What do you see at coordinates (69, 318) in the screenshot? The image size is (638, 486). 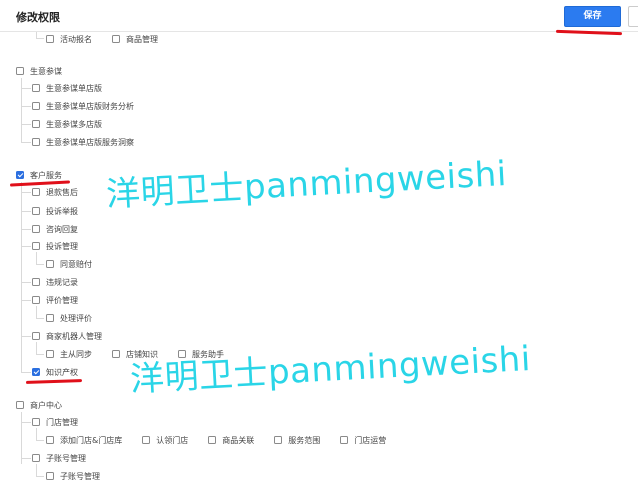 I see `tree-item-review-handle: 处理评价` at bounding box center [69, 318].